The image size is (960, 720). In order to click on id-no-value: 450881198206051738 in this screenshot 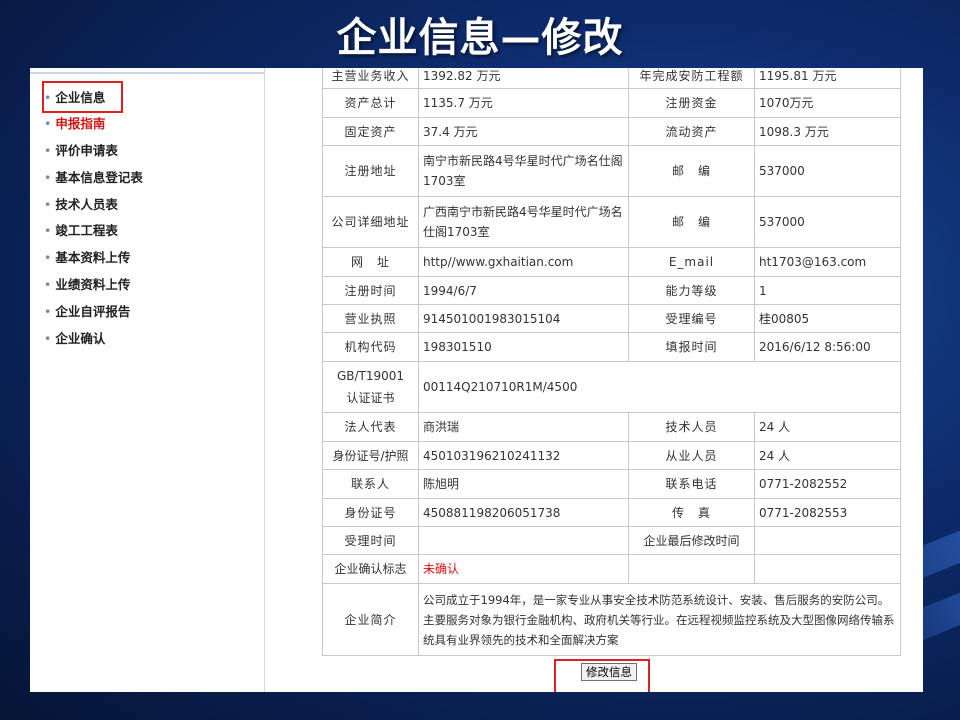, I will do `click(523, 512)`.